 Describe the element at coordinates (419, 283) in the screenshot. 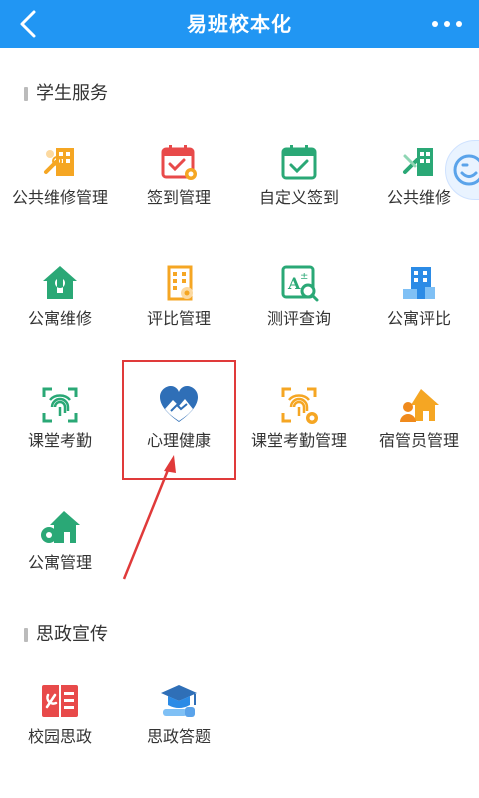

I see `apartment-rating-icon` at that location.